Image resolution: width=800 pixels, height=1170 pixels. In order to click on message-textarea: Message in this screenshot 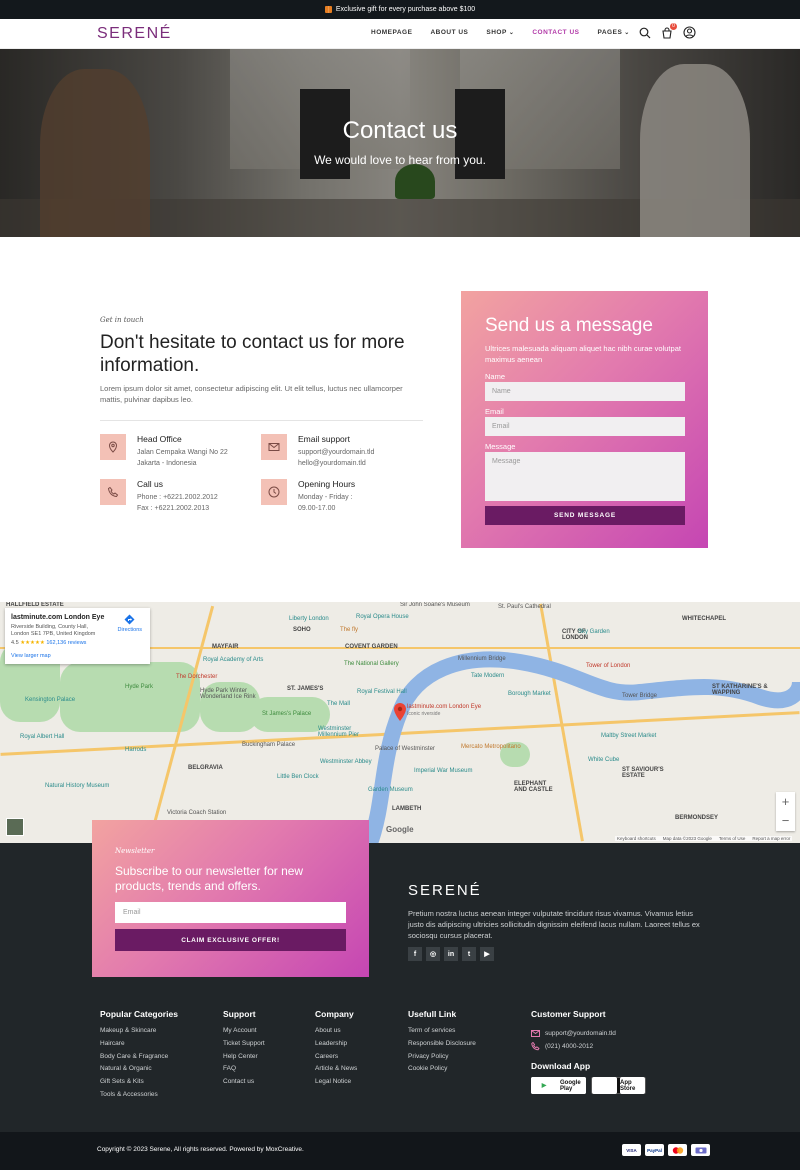, I will do `click(585, 476)`.